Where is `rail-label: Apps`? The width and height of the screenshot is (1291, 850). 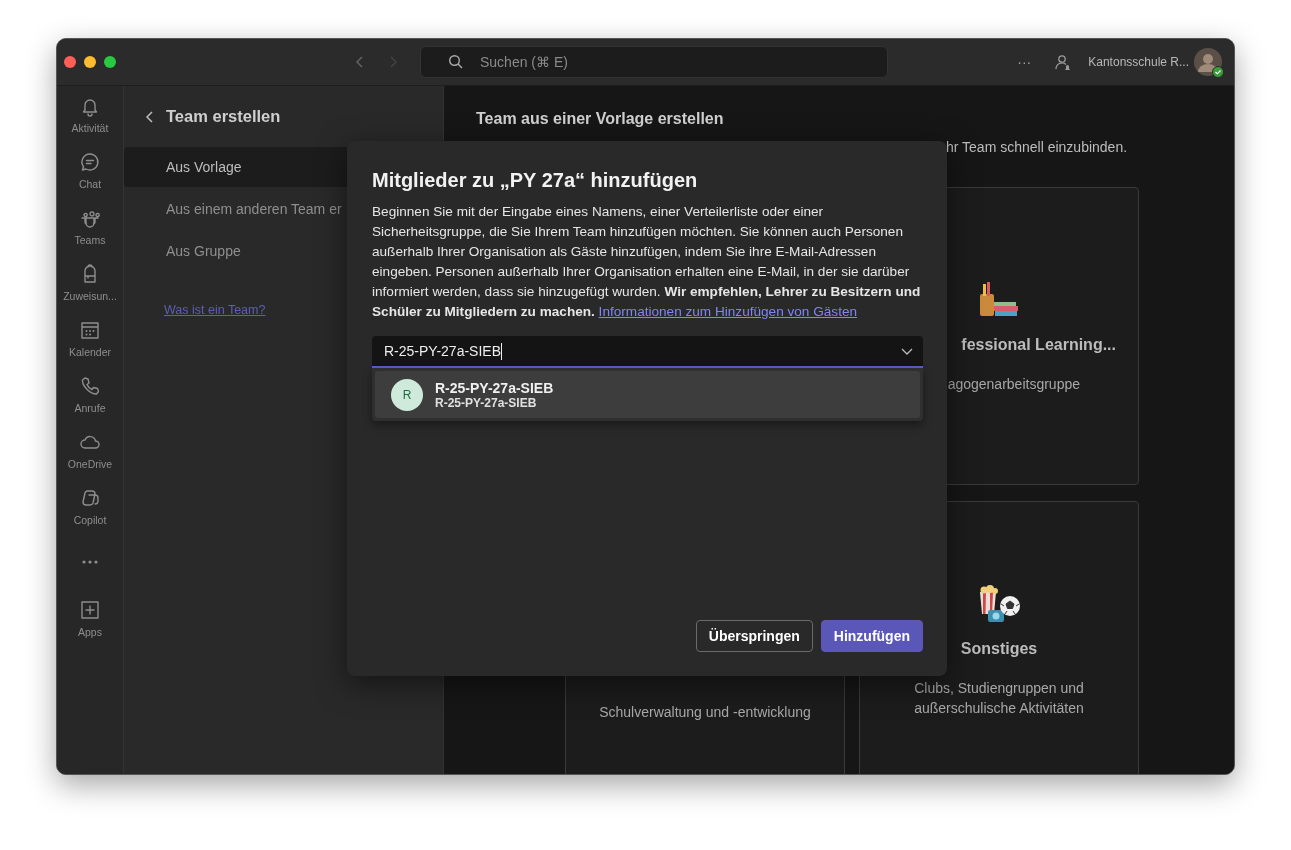 rail-label: Apps is located at coordinates (90, 632).